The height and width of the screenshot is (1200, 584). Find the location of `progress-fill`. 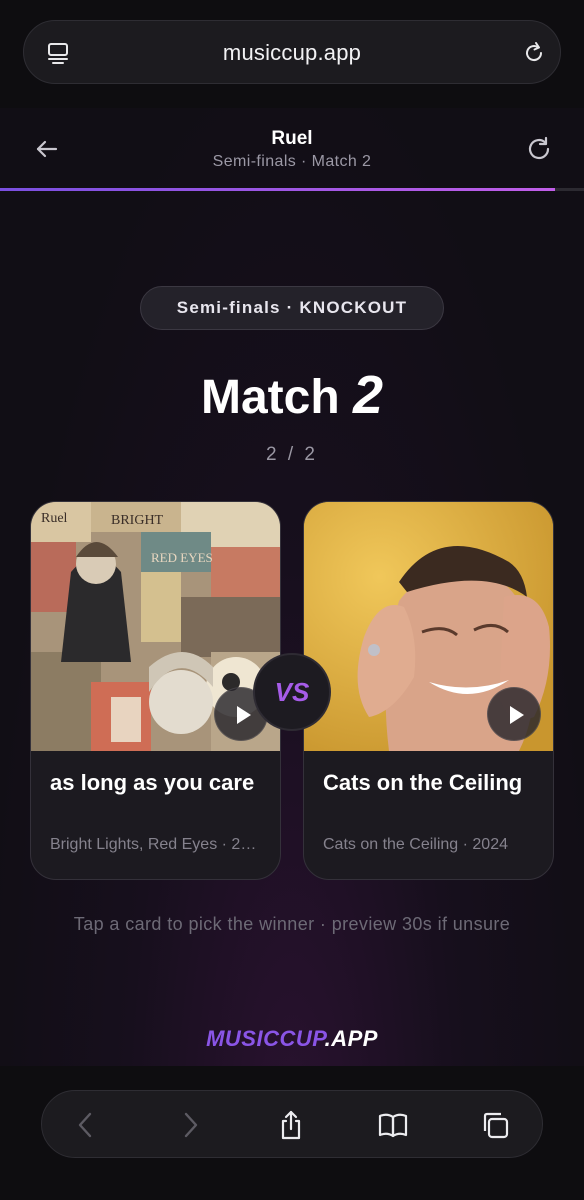

progress-fill is located at coordinates (277, 189).